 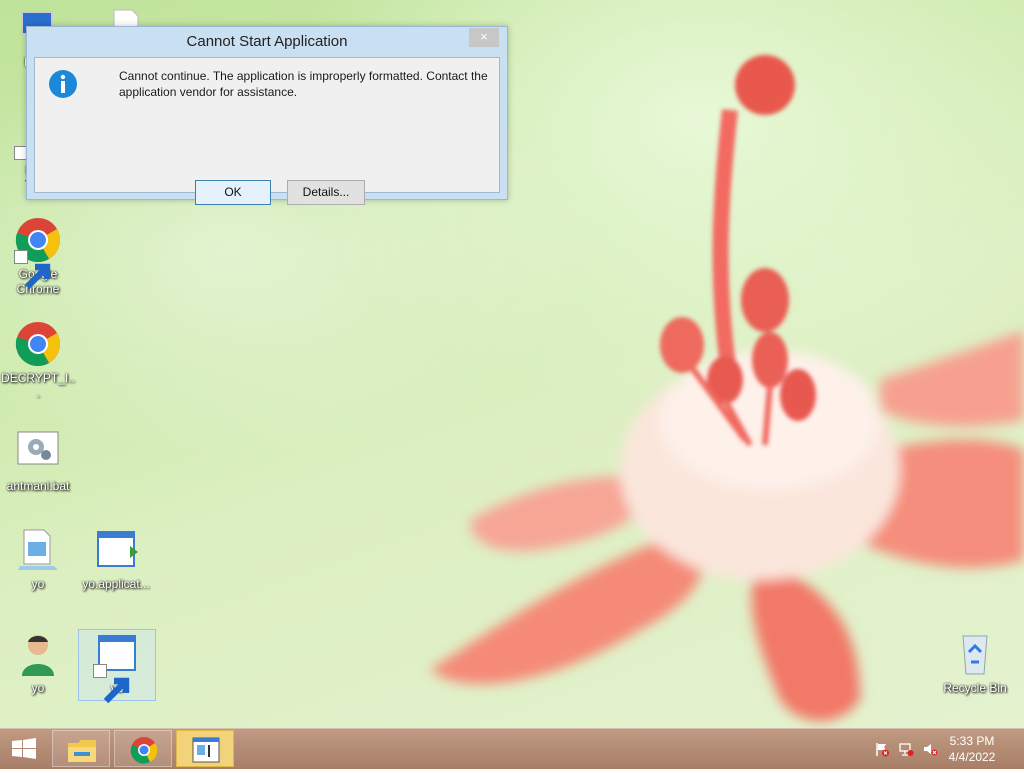 What do you see at coordinates (930, 749) in the screenshot?
I see `volume-muted-icon` at bounding box center [930, 749].